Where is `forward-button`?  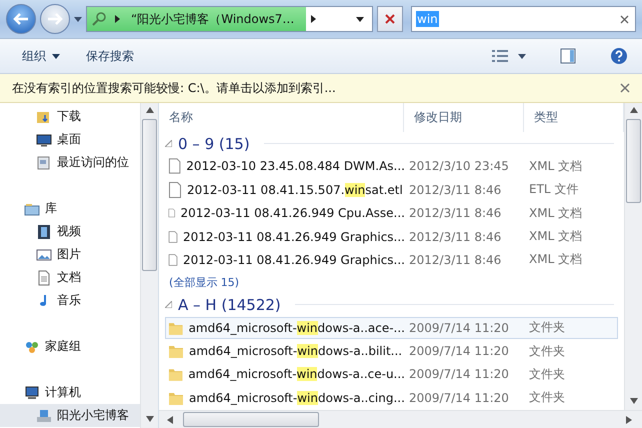 forward-button is located at coordinates (55, 19).